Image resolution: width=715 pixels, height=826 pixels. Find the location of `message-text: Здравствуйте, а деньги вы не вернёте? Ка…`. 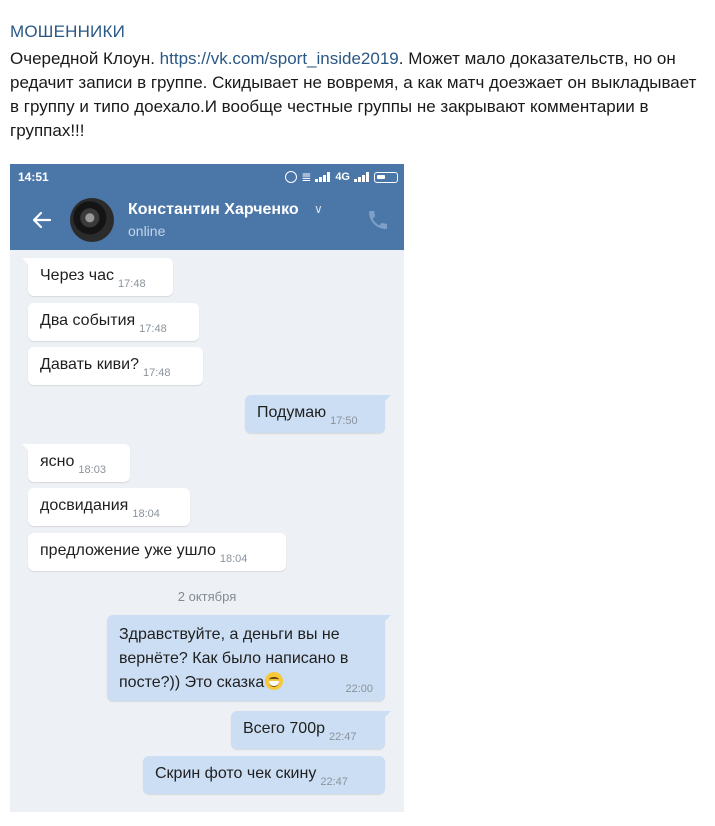

message-text: Здравствуйте, а деньги вы не вернёте? Ка… is located at coordinates (234, 658).